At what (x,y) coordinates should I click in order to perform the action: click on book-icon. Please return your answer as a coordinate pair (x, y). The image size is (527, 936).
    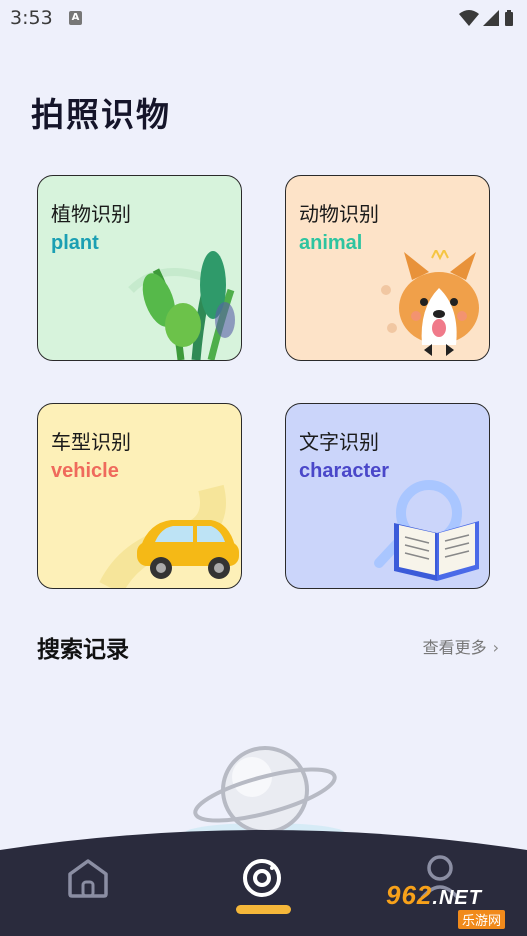
    Looking at the image, I should click on (426, 530).